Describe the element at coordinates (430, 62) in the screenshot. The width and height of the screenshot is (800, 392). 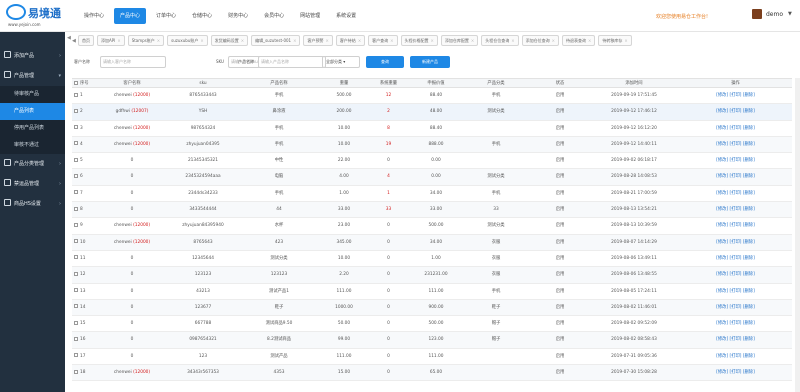
I see `new-product-button: 新建产品` at that location.